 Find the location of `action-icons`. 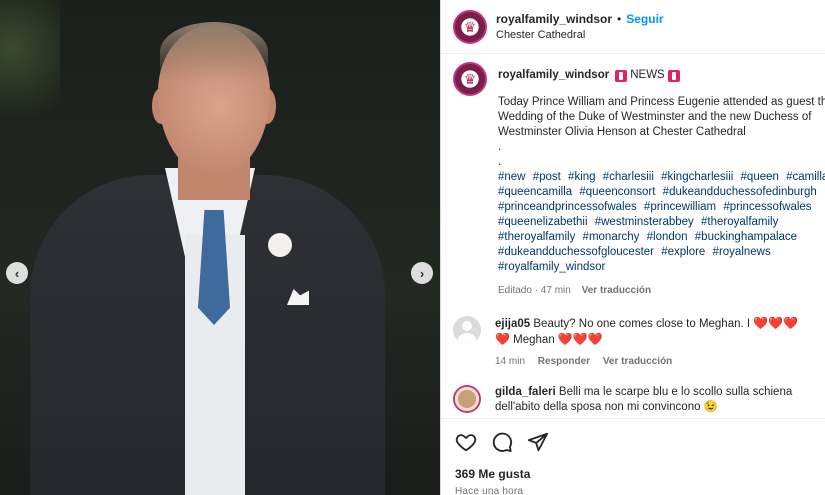

action-icons is located at coordinates (633, 442).